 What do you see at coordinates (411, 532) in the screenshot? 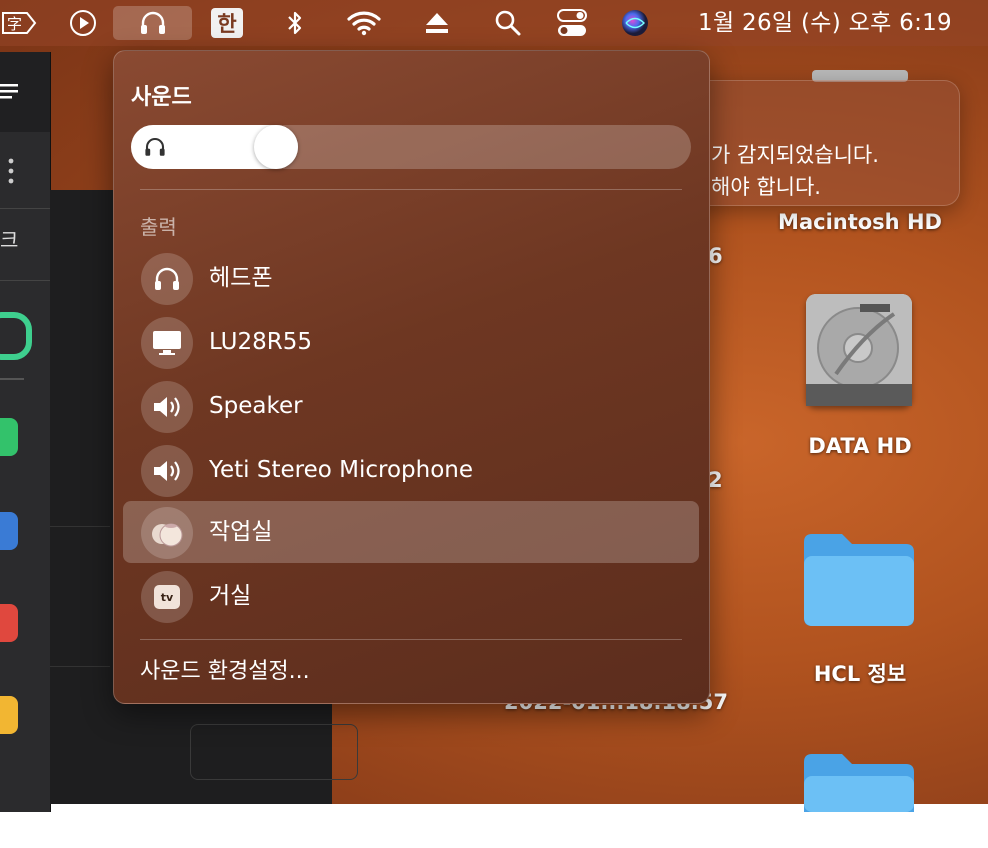
I see `output-device-studio: 작업실` at bounding box center [411, 532].